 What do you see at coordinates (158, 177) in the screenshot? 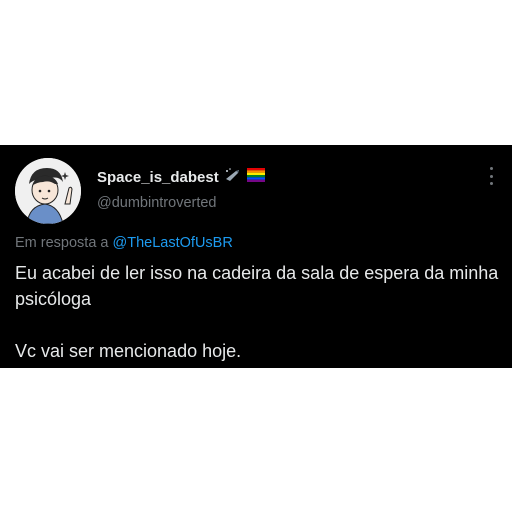
I see `display-name: Space_is_dabest` at bounding box center [158, 177].